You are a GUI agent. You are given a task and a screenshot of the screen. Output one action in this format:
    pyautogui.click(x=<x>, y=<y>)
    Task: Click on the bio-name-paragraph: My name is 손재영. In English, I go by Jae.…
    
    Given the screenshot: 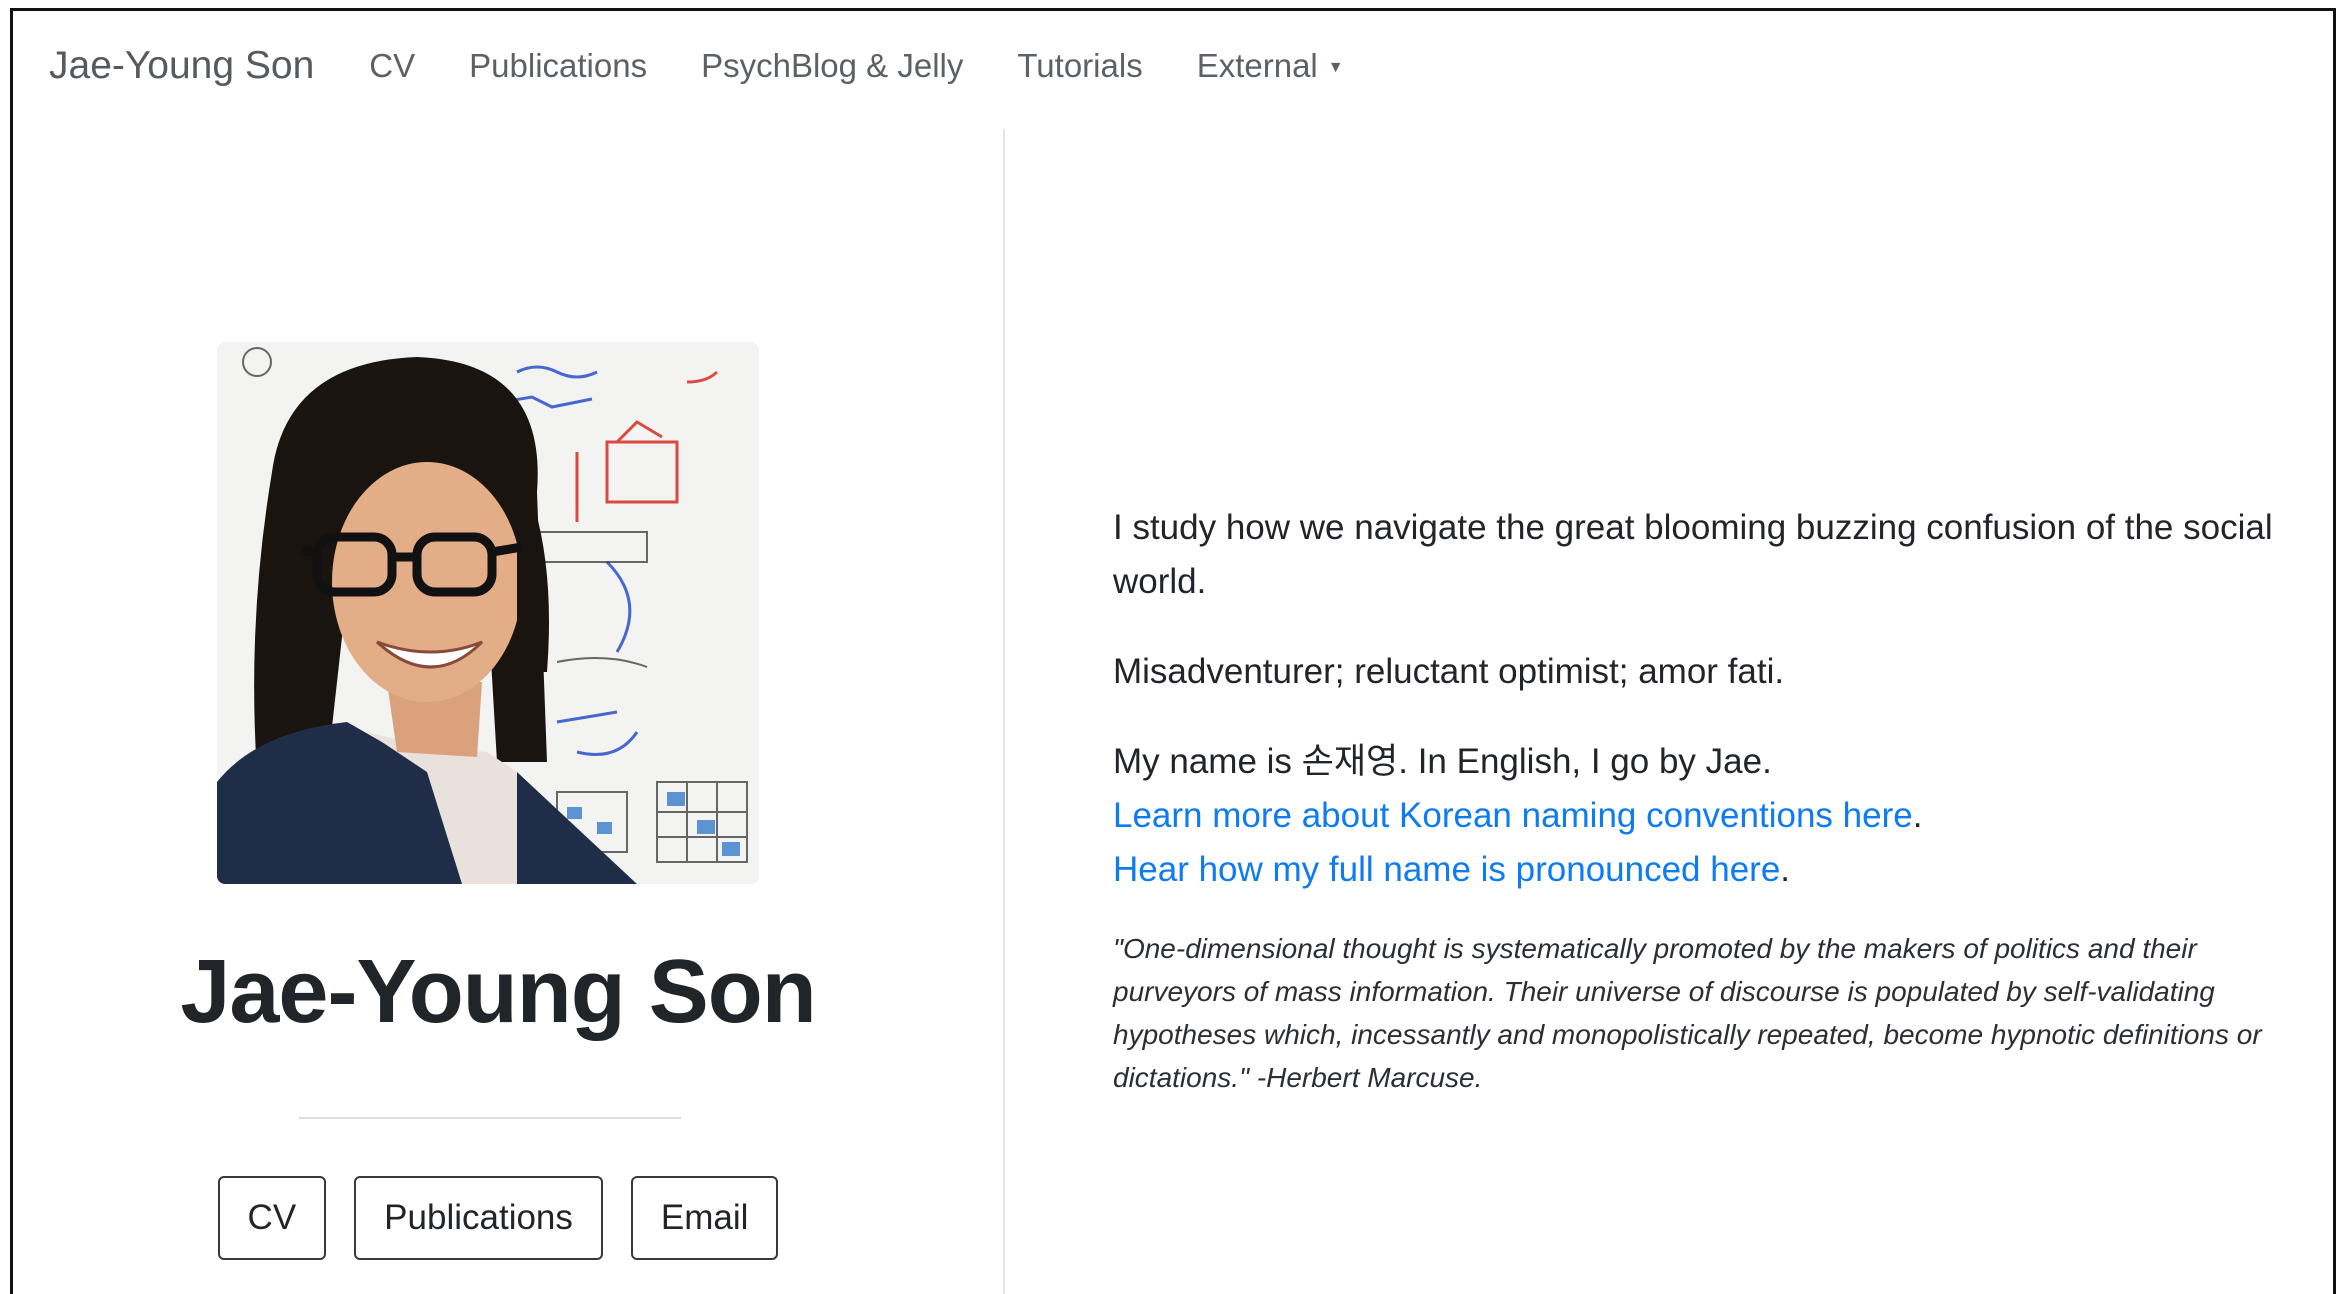 What is the action you would take?
    pyautogui.click(x=1708, y=816)
    